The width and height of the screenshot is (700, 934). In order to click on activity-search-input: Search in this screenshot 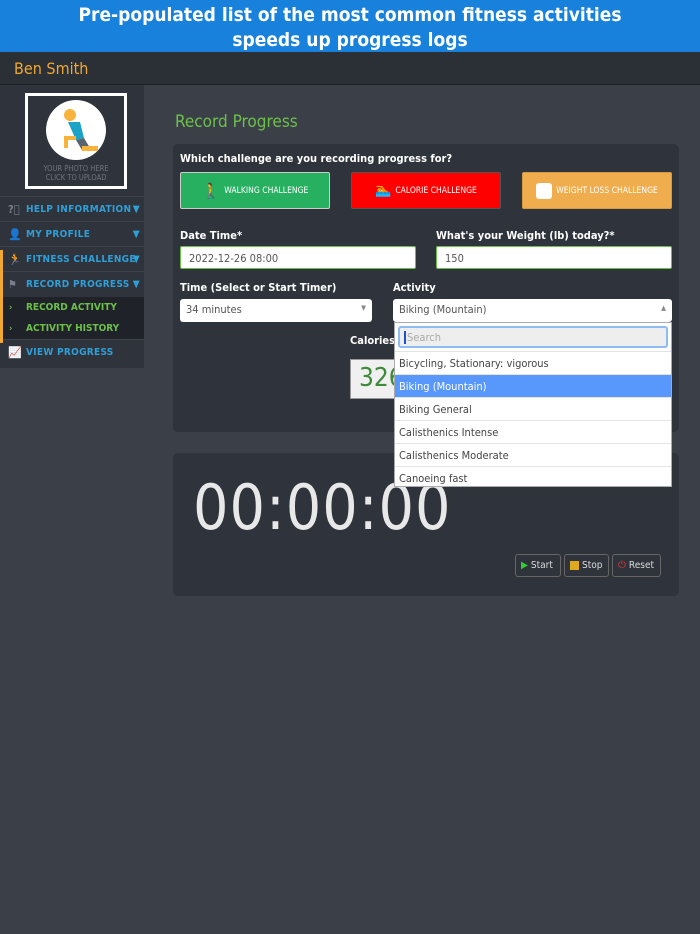, I will do `click(533, 337)`.